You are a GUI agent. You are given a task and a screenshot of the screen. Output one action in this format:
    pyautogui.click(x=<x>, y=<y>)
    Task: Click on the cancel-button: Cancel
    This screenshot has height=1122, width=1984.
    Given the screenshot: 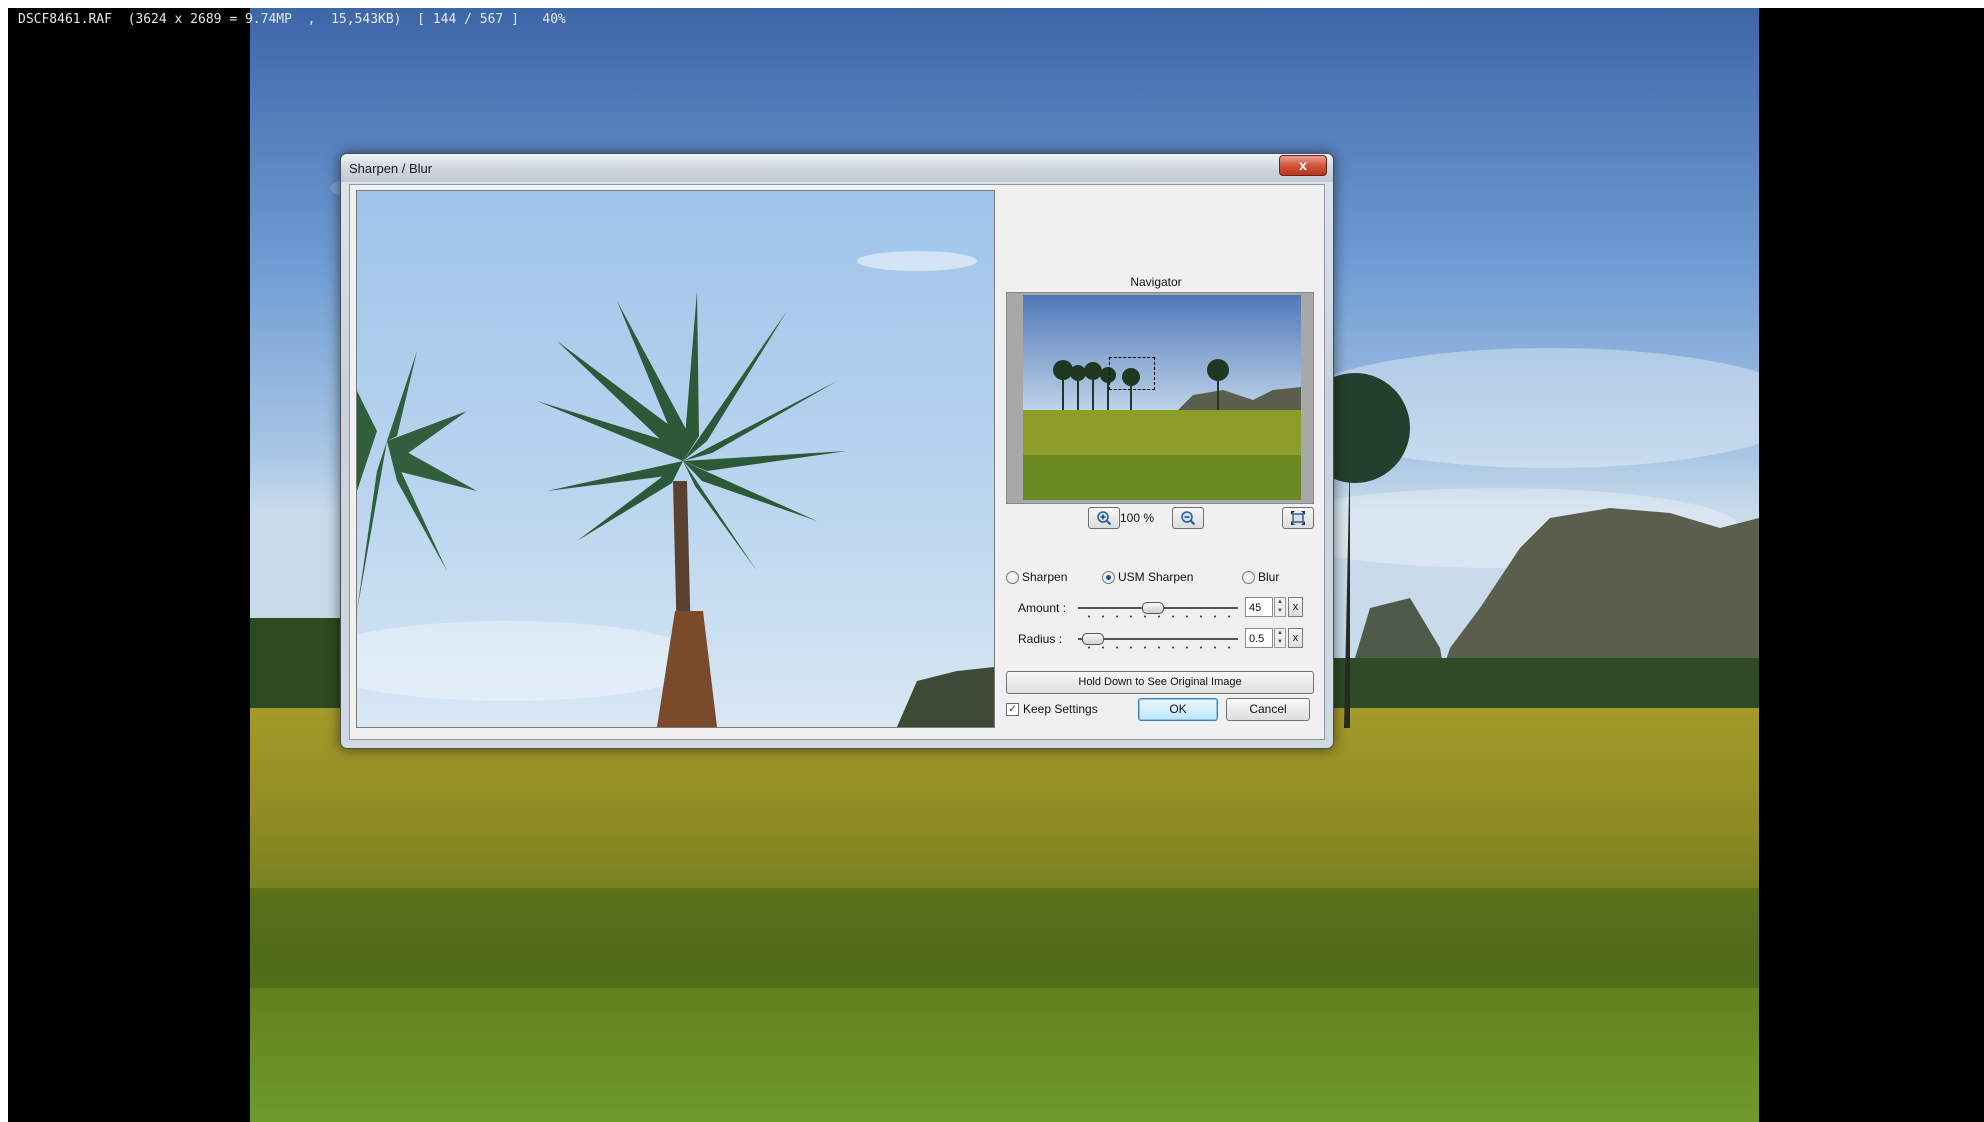 What is the action you would take?
    pyautogui.click(x=1268, y=709)
    